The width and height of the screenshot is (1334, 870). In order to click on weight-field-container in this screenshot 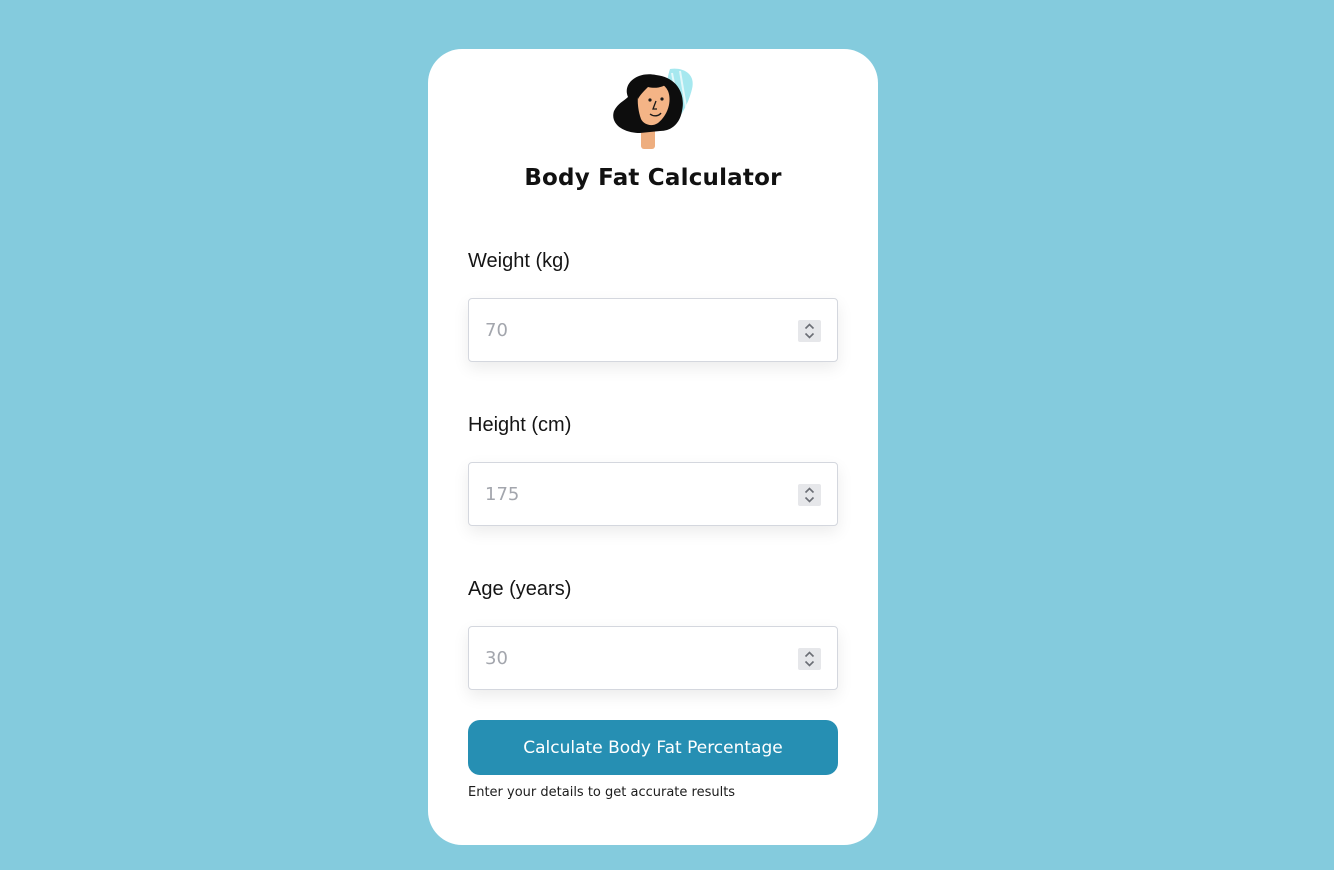, I will do `click(653, 330)`.